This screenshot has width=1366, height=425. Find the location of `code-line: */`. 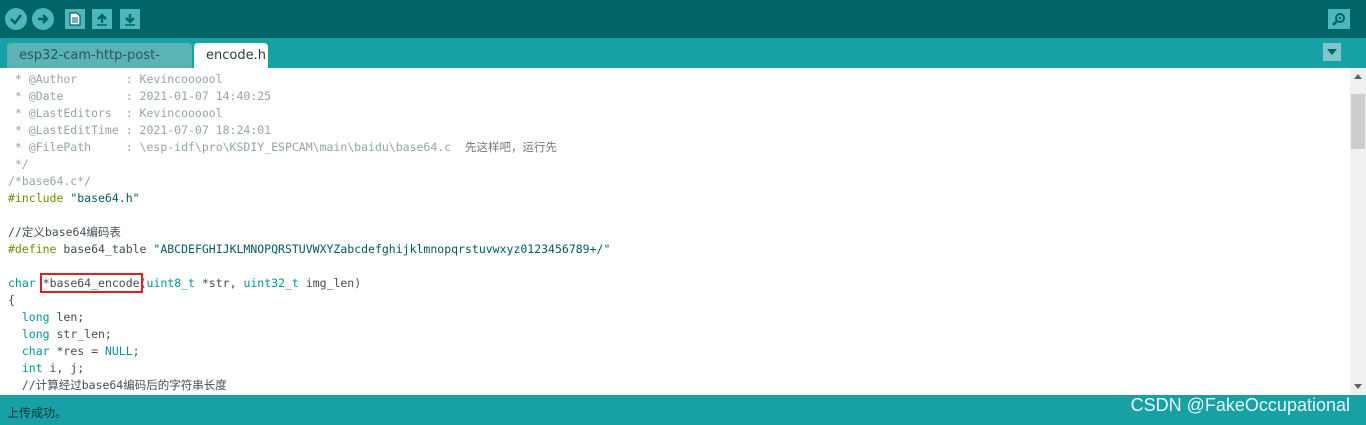

code-line: */ is located at coordinates (18, 164).